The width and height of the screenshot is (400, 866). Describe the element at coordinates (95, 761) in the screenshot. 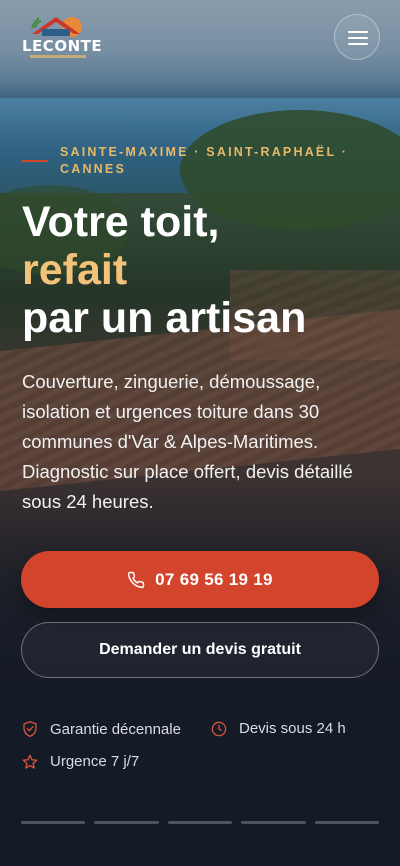

I see `badge-emergency-label: Urgence 7 j/7` at that location.